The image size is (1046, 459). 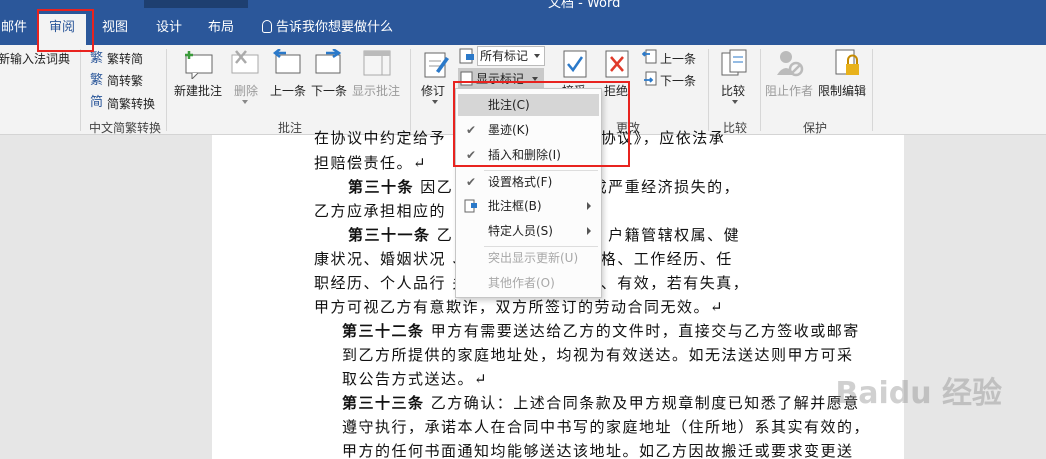 What do you see at coordinates (598, 450) in the screenshot?
I see `doc-line: 甲方的任何书面通知均能够送达该地址。如乙方因故搬迁或要求变更送` at bounding box center [598, 450].